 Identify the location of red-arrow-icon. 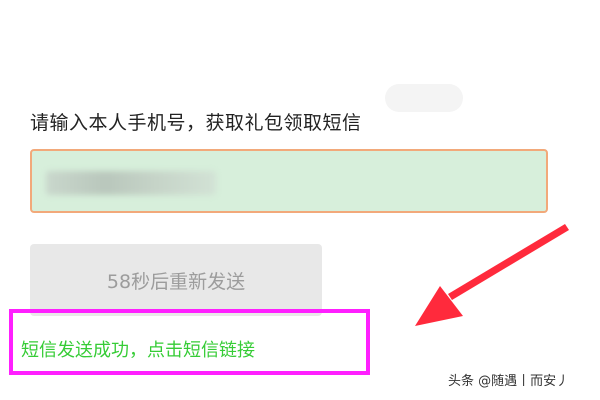
(492, 275).